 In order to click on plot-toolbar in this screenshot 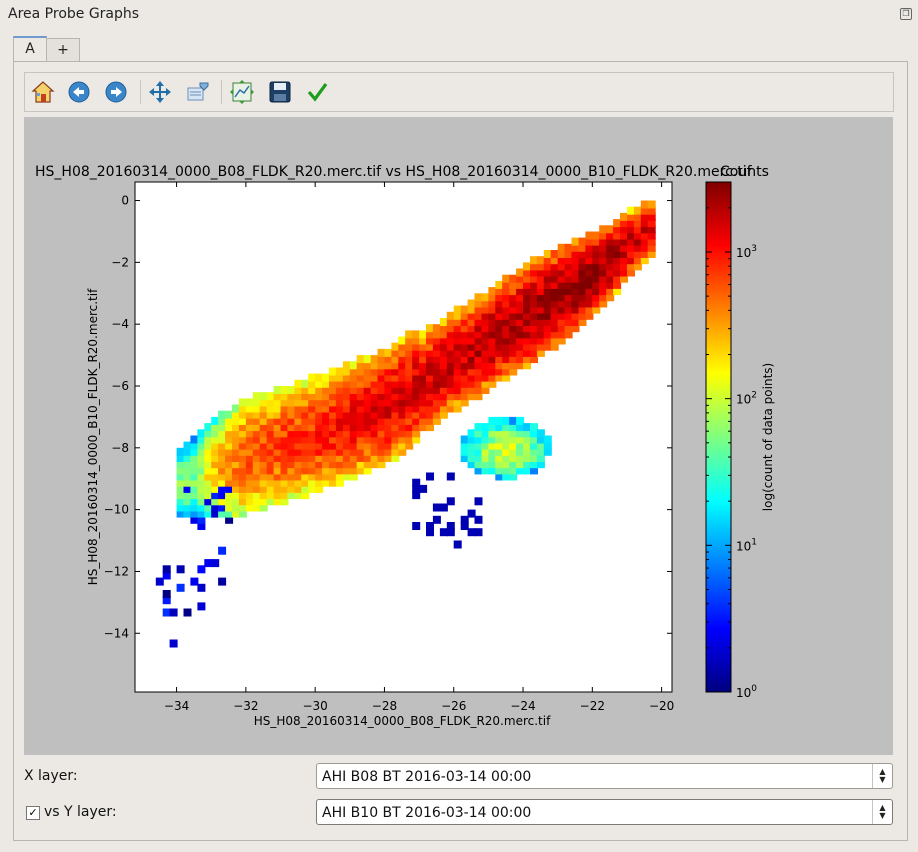, I will do `click(459, 92)`.